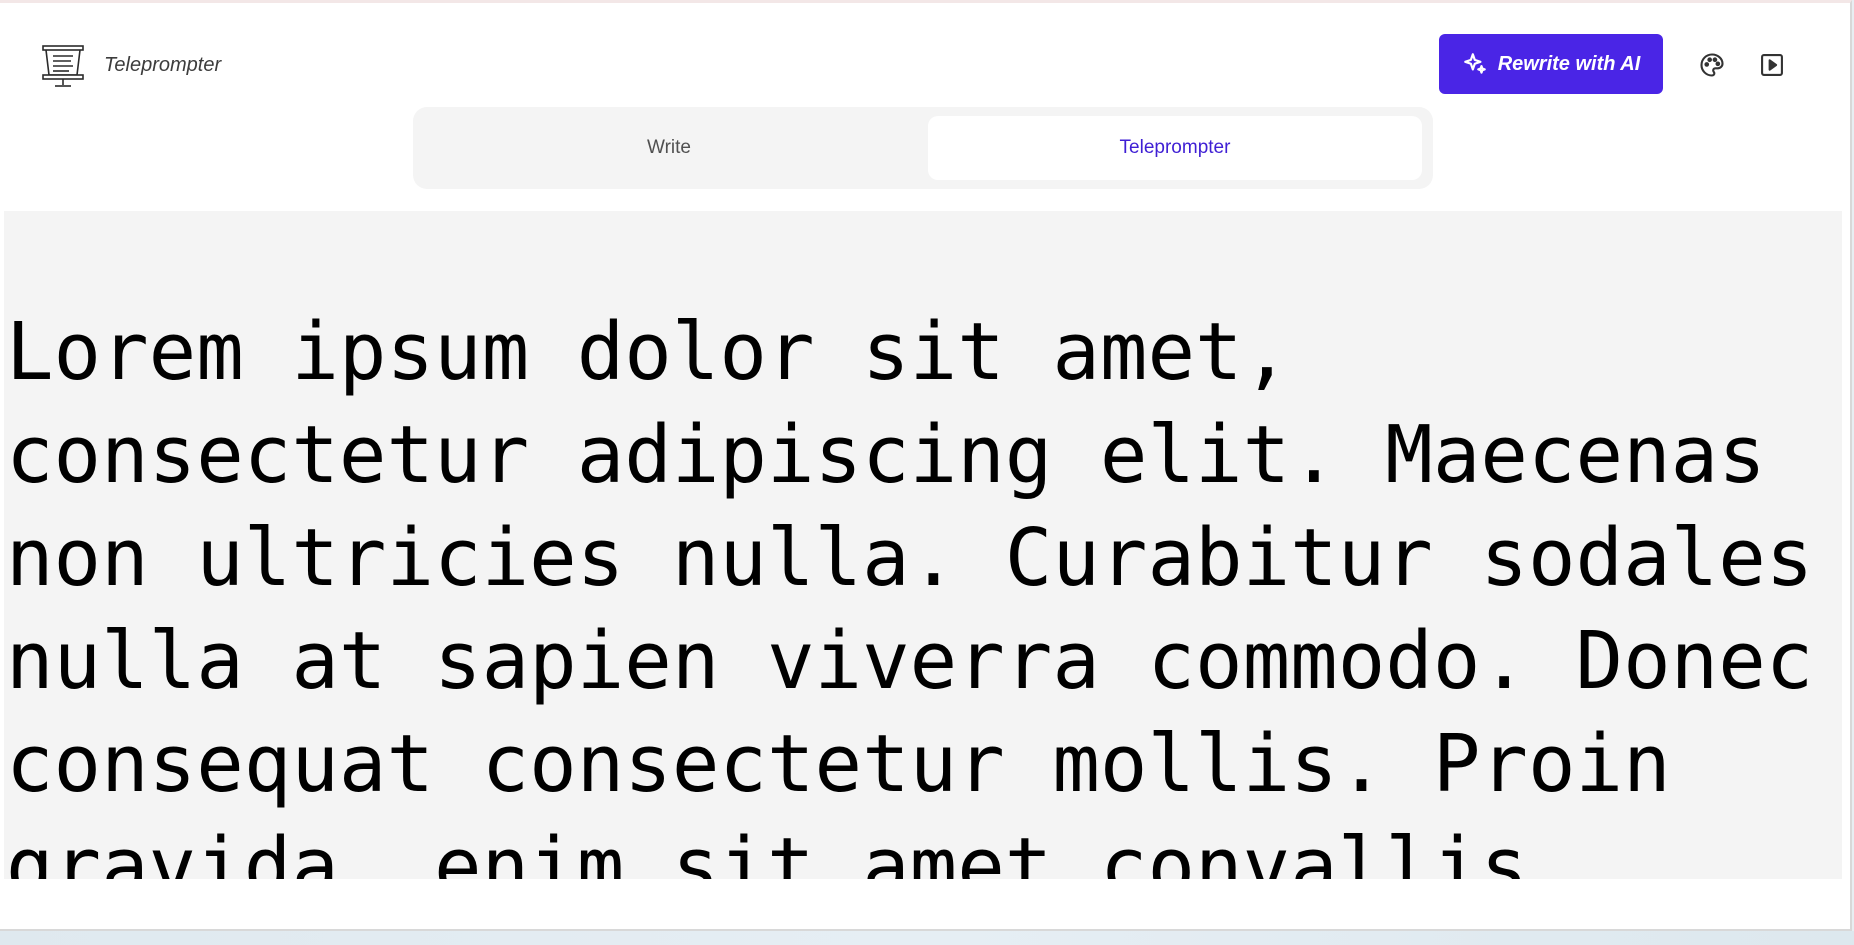  What do you see at coordinates (1475, 64) in the screenshot?
I see `sparkles-icon` at bounding box center [1475, 64].